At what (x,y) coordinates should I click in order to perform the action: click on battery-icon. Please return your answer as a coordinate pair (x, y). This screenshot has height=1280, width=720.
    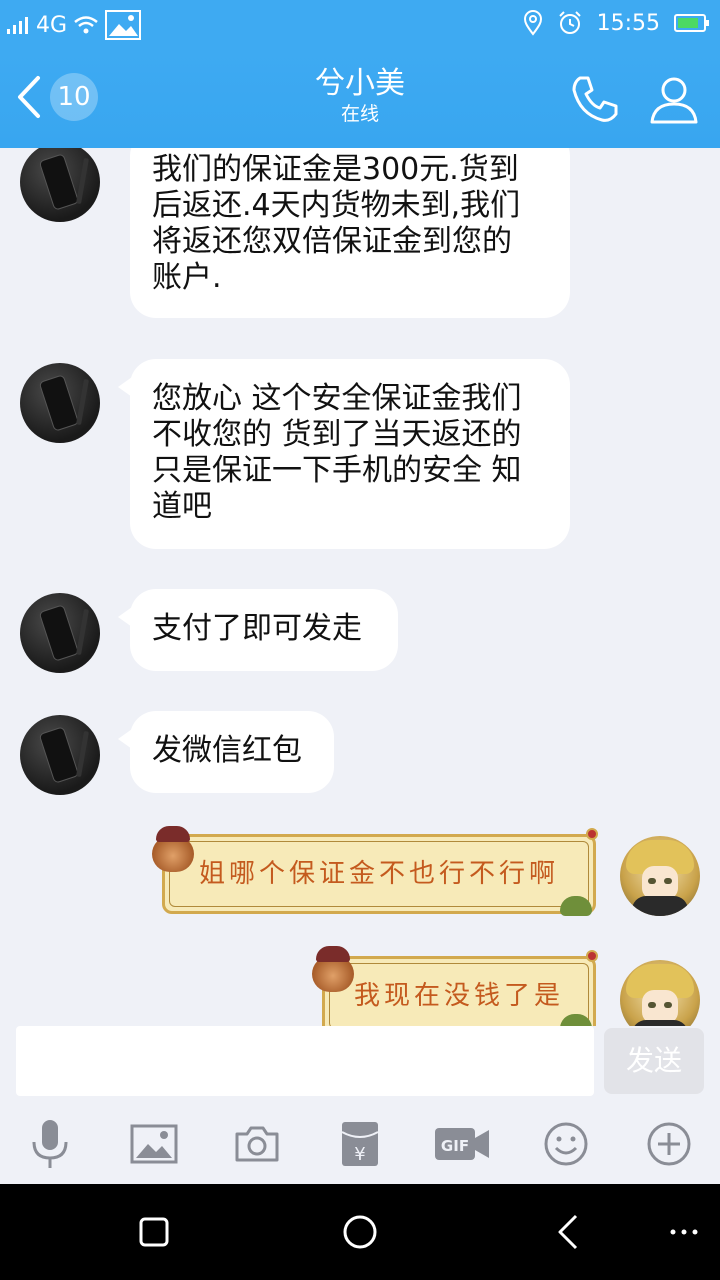
    Looking at the image, I should click on (691, 23).